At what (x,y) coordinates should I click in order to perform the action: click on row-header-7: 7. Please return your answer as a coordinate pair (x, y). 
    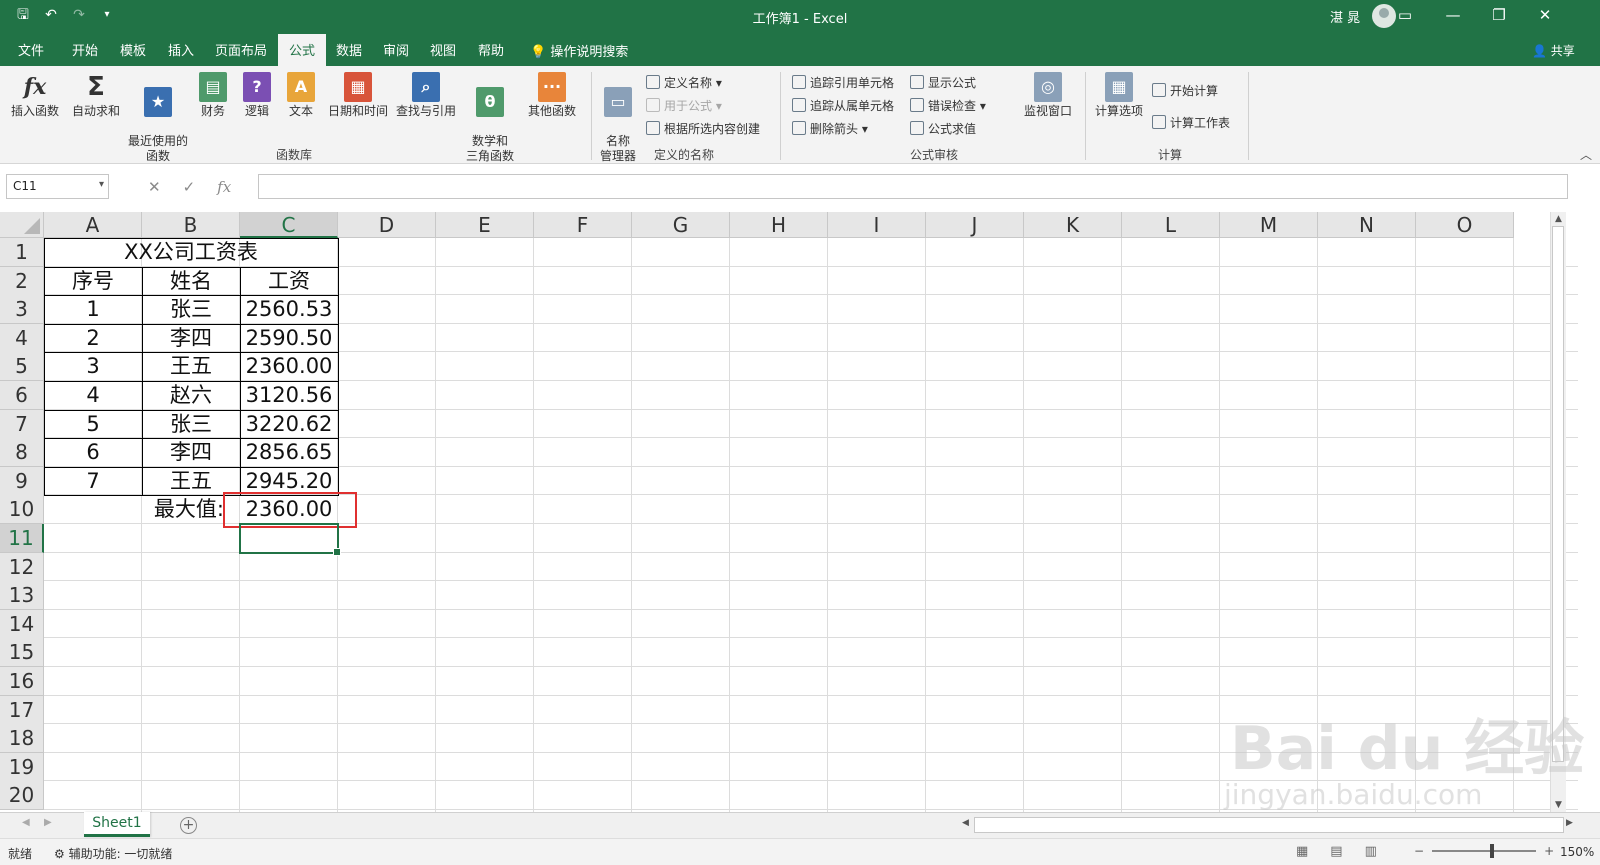
    Looking at the image, I should click on (22, 424).